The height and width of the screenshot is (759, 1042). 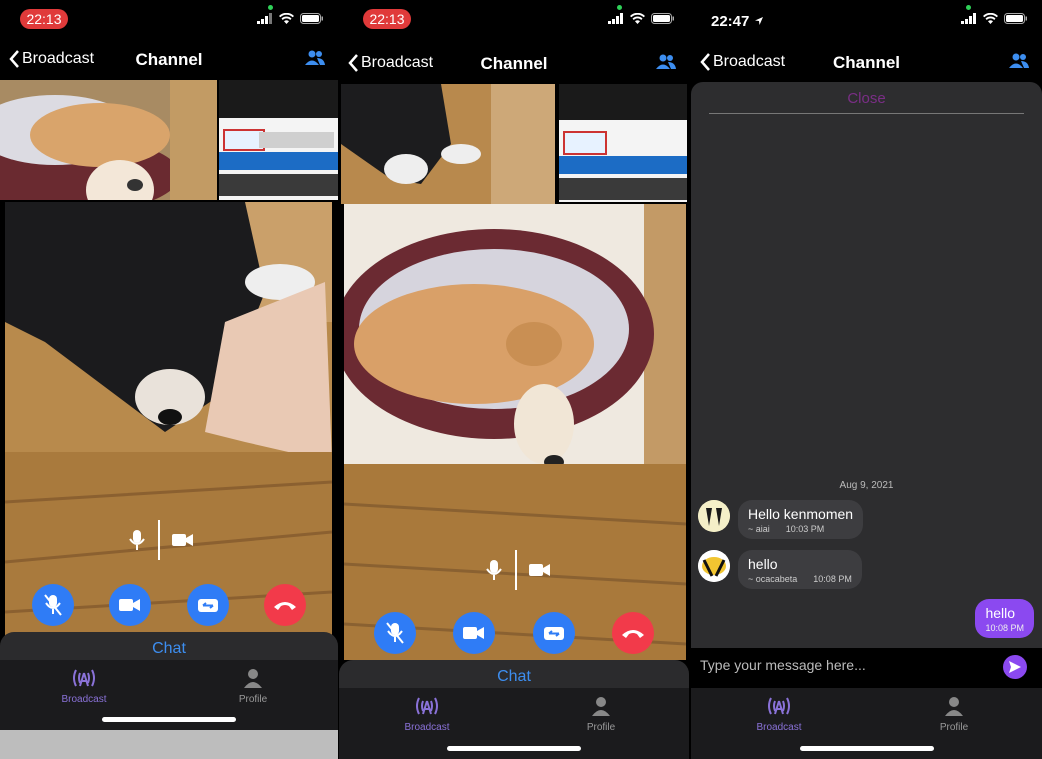 I want to click on video-frame-black-dog, so click(x=448, y=144).